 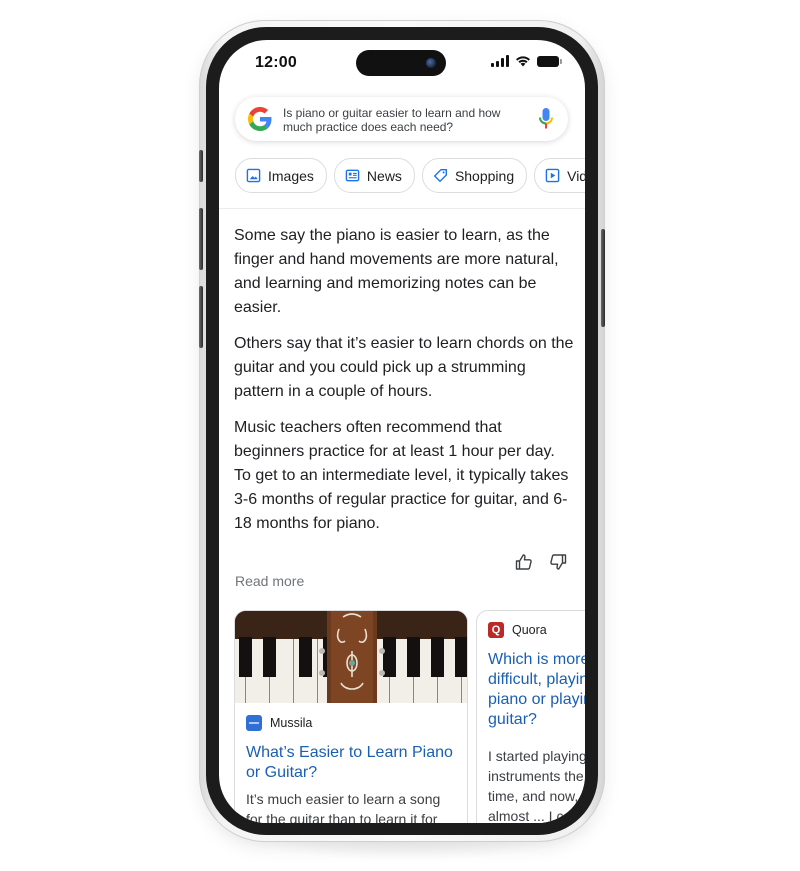 I want to click on search-filter-chips: Images News Shopping Videos, so click(x=410, y=175).